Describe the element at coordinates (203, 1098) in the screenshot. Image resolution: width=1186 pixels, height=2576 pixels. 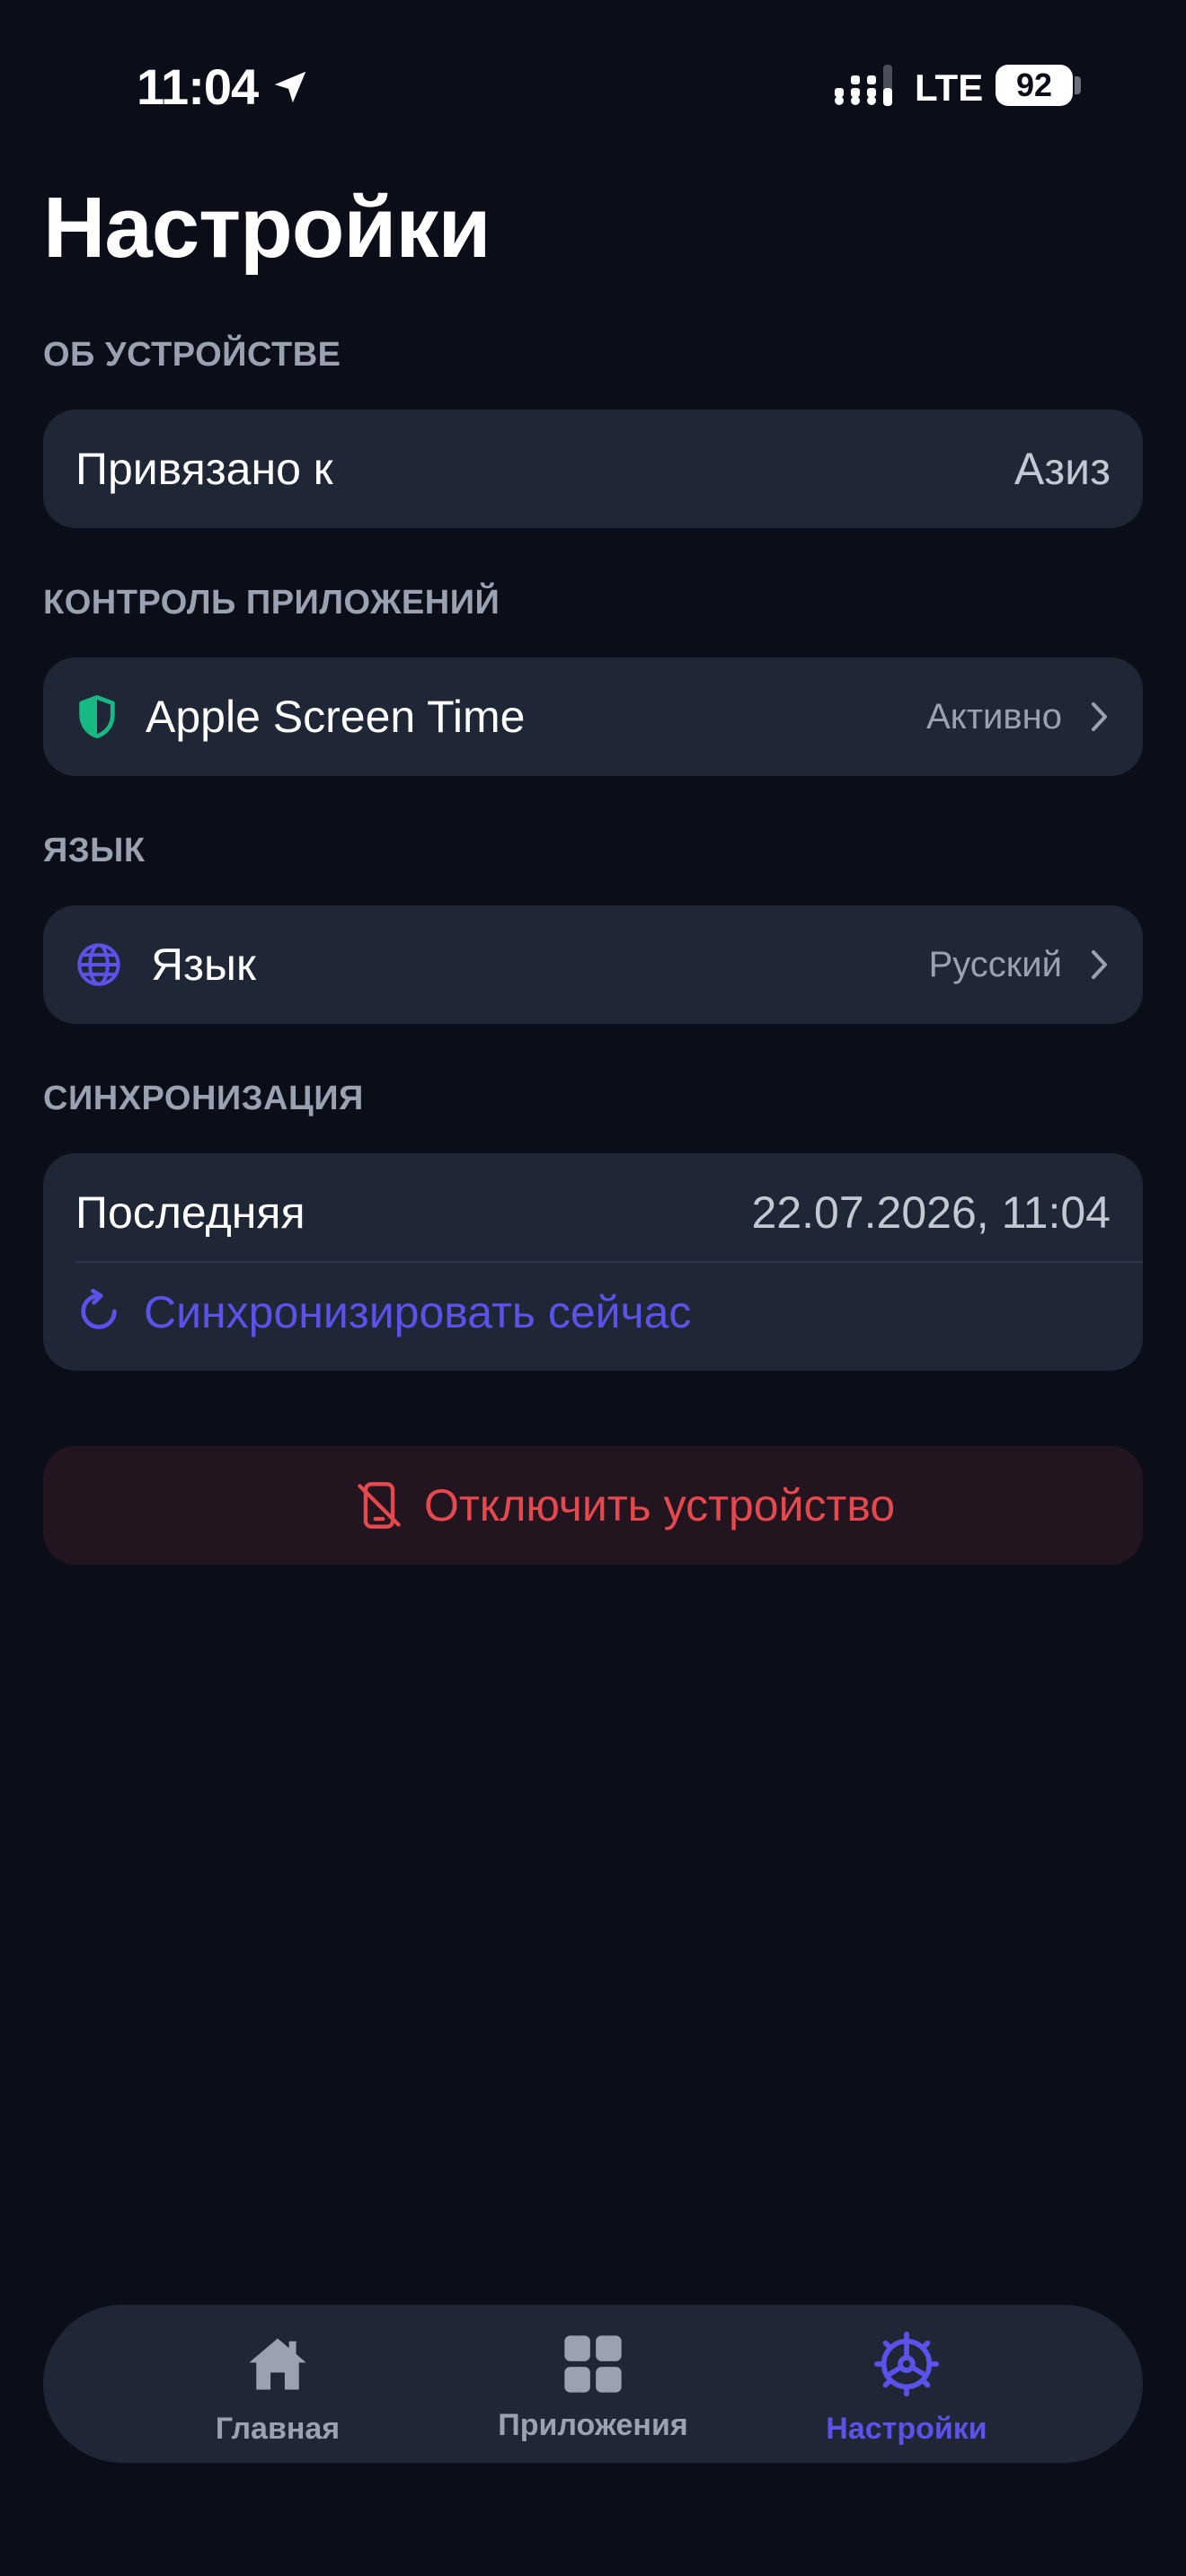
I see `section-label-sync: СИНХРОНИЗАЦИЯ` at that location.